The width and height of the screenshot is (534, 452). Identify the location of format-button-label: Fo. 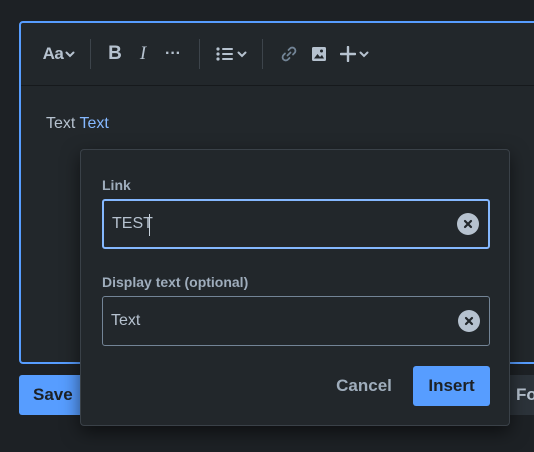
(525, 394).